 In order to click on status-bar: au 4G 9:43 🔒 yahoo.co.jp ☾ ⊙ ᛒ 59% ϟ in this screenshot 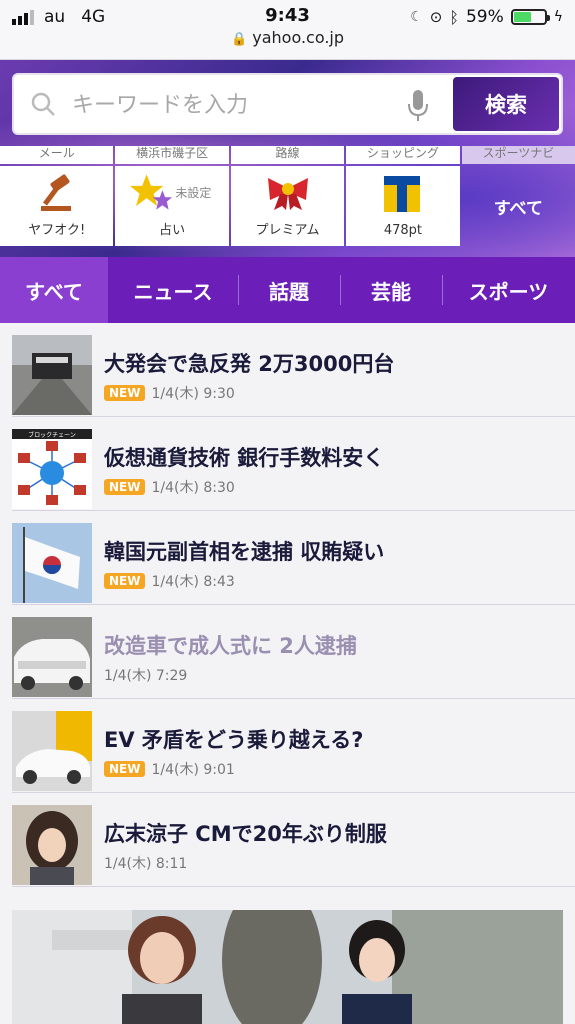, I will do `click(287, 30)`.